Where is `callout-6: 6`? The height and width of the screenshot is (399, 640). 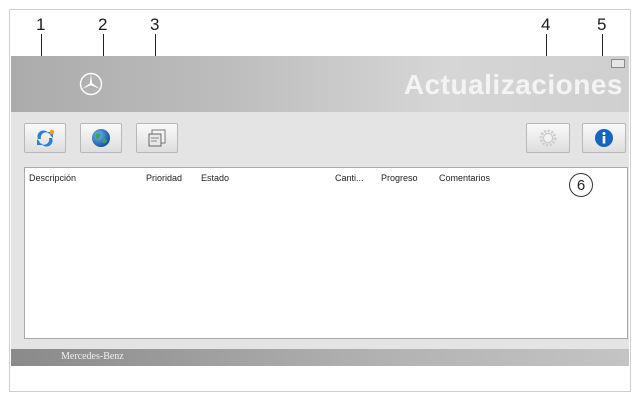 callout-6: 6 is located at coordinates (581, 185).